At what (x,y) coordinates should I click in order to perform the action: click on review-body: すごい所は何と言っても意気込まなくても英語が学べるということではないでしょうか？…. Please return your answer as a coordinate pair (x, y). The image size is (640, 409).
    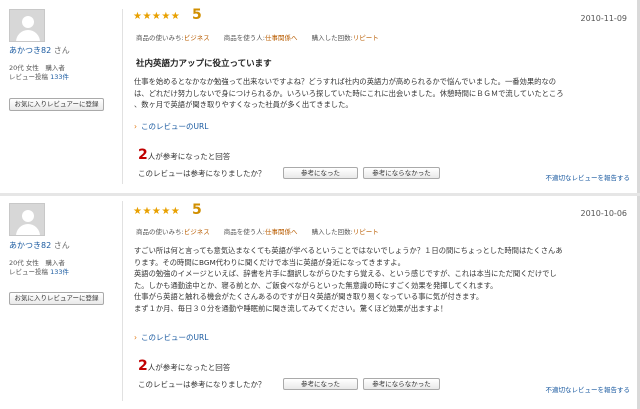
    Looking at the image, I should click on (379, 279).